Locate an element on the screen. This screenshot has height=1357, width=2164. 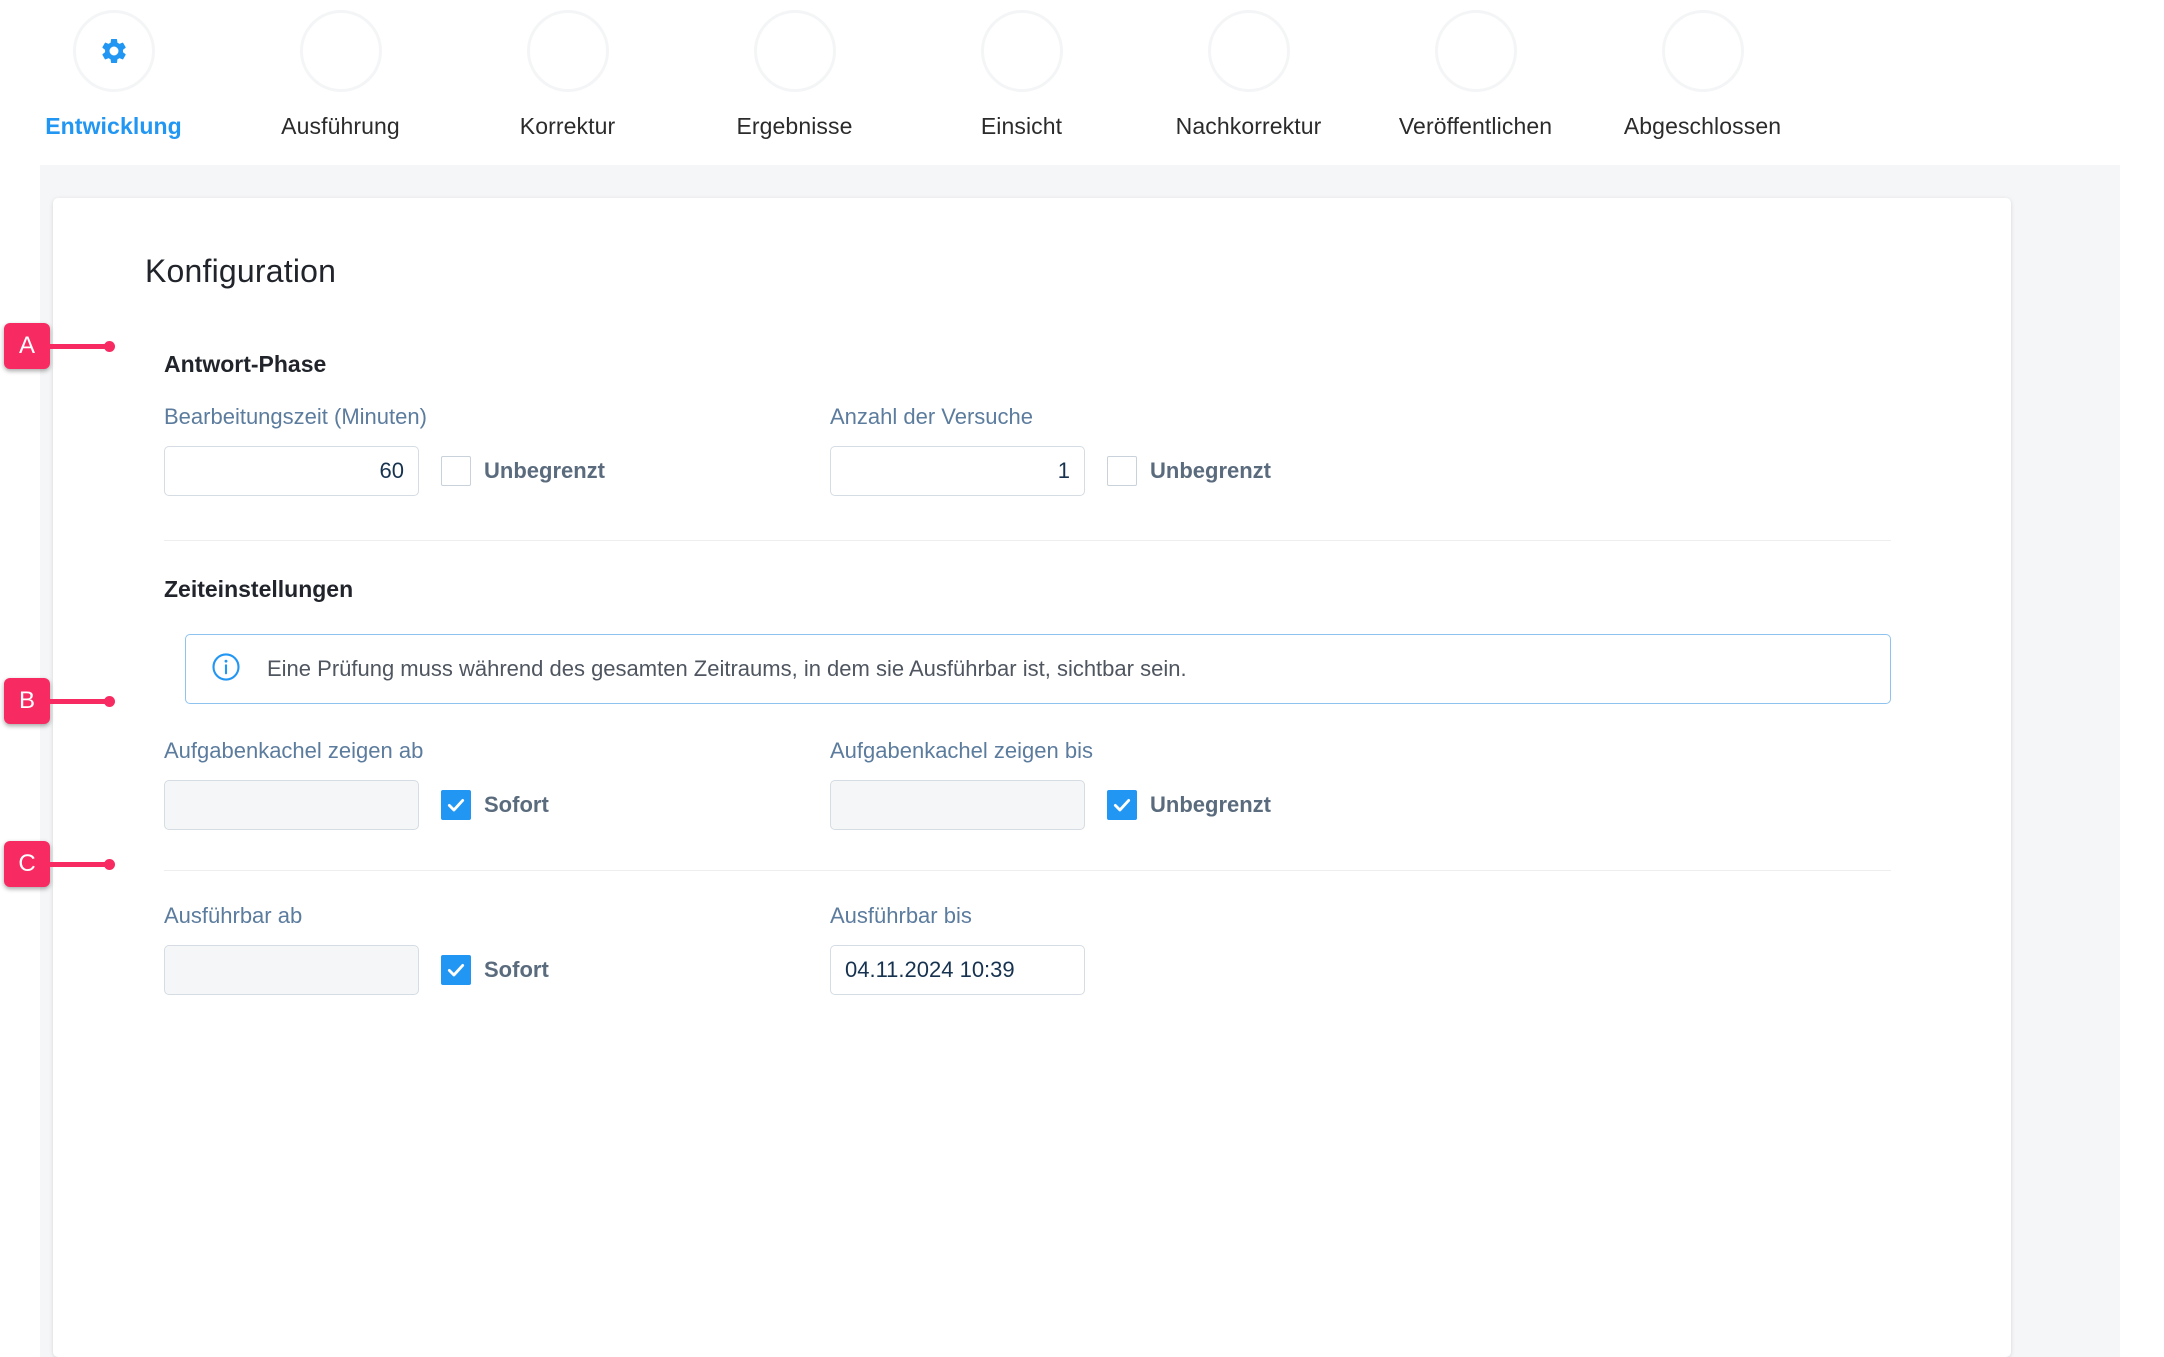
annotation-badge-b: B is located at coordinates (27, 701).